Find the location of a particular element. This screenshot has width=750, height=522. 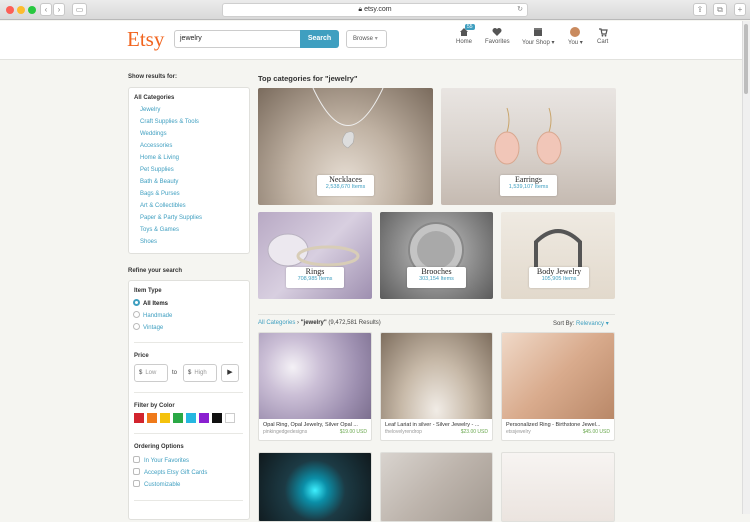

etsy-logo: Etsy is located at coordinates (145, 39).